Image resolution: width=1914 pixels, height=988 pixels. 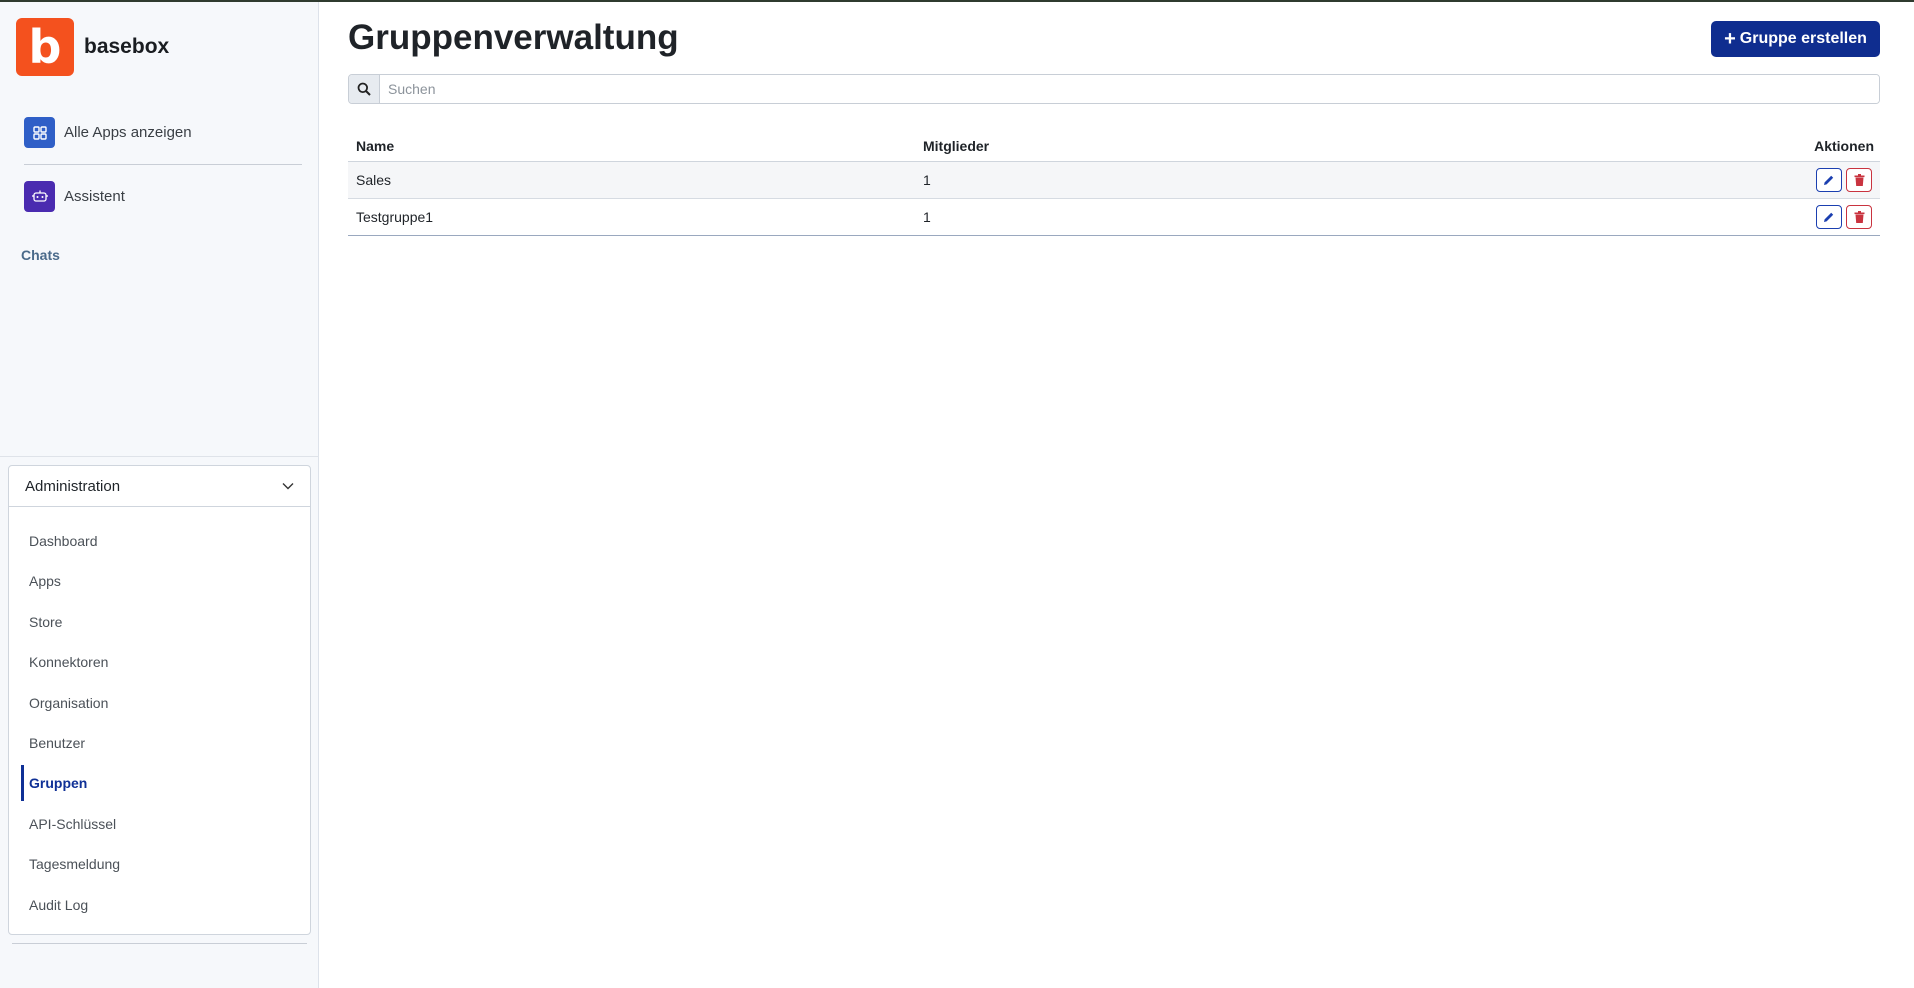 I want to click on admin-item-apps: Apps, so click(x=156, y=581).